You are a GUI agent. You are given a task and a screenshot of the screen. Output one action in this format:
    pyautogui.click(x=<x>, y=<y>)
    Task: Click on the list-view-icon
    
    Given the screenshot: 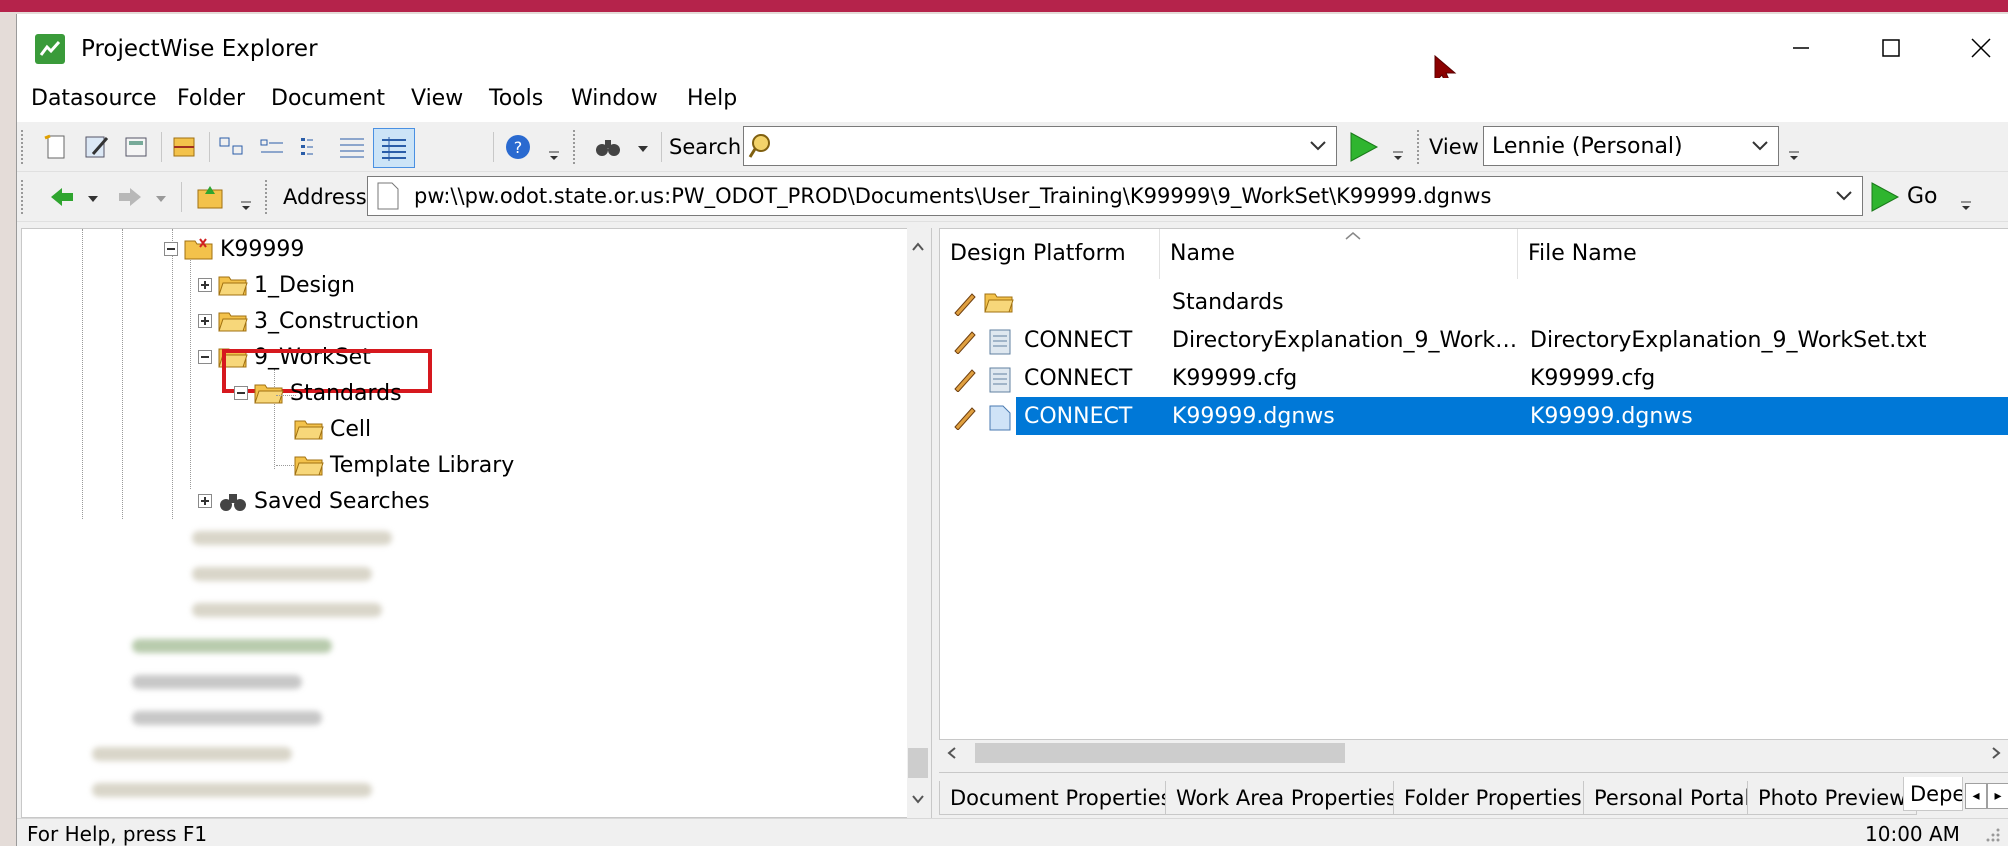 What is the action you would take?
    pyautogui.click(x=312, y=147)
    